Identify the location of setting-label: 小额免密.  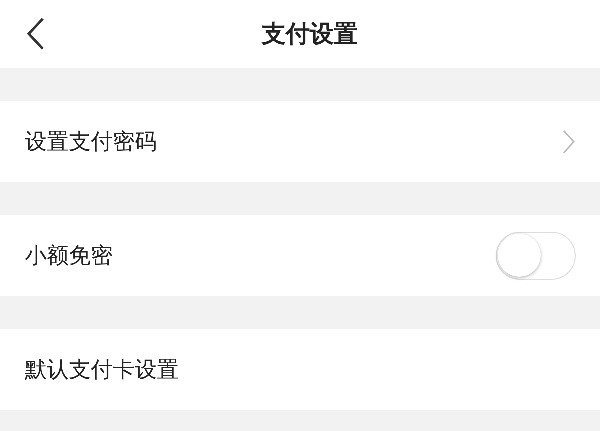
(69, 256).